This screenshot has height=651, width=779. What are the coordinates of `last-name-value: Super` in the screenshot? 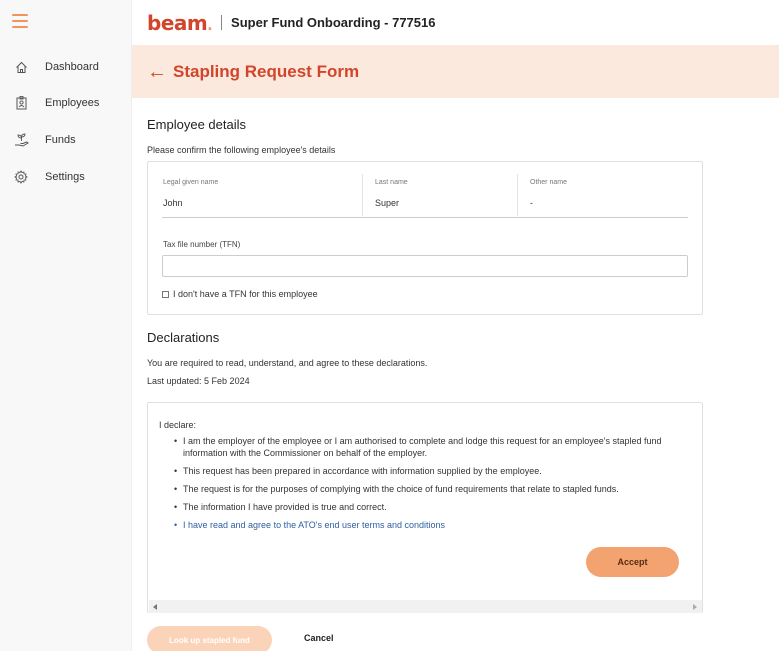 It's located at (387, 203).